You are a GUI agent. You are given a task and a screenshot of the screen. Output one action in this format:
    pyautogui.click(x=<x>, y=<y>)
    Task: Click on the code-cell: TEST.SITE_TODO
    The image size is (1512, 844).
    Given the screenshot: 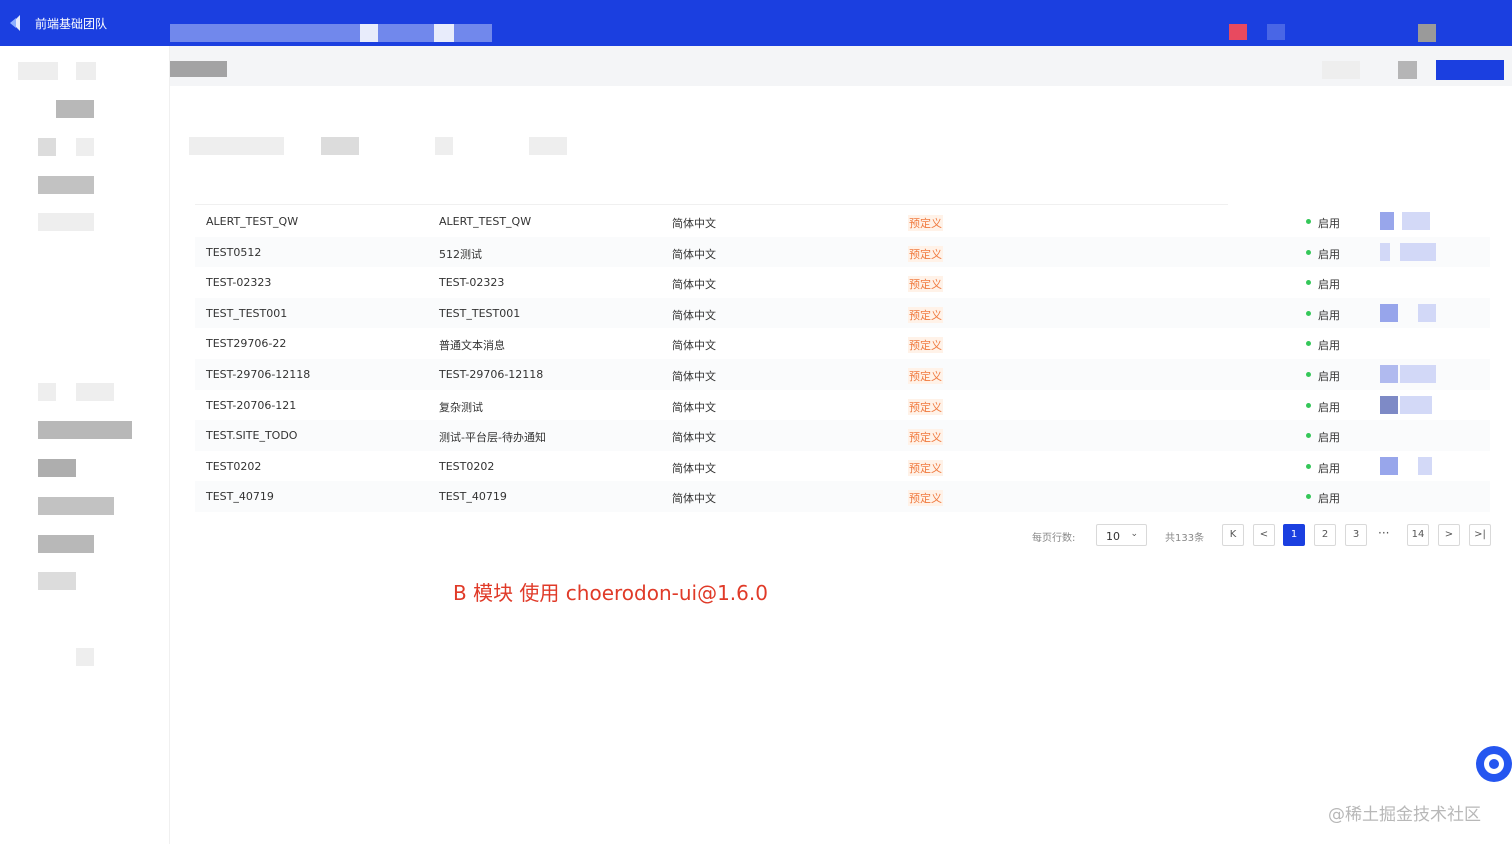 What is the action you would take?
    pyautogui.click(x=252, y=436)
    